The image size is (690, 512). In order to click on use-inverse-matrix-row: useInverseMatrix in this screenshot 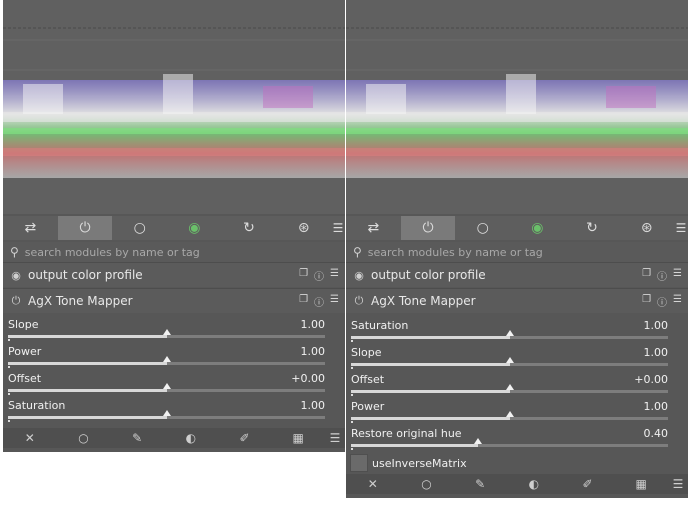, I will do `click(517, 463)`.